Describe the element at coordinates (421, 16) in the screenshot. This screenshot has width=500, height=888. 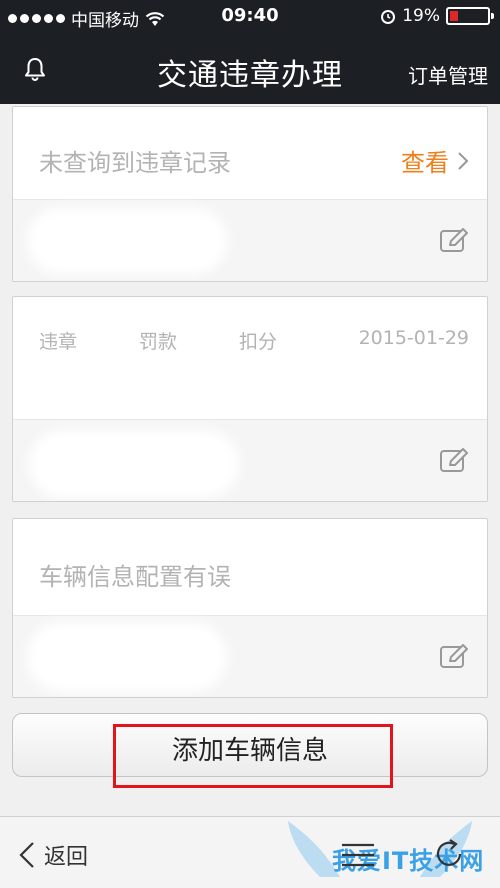
I see `battery-percent: 19%` at that location.